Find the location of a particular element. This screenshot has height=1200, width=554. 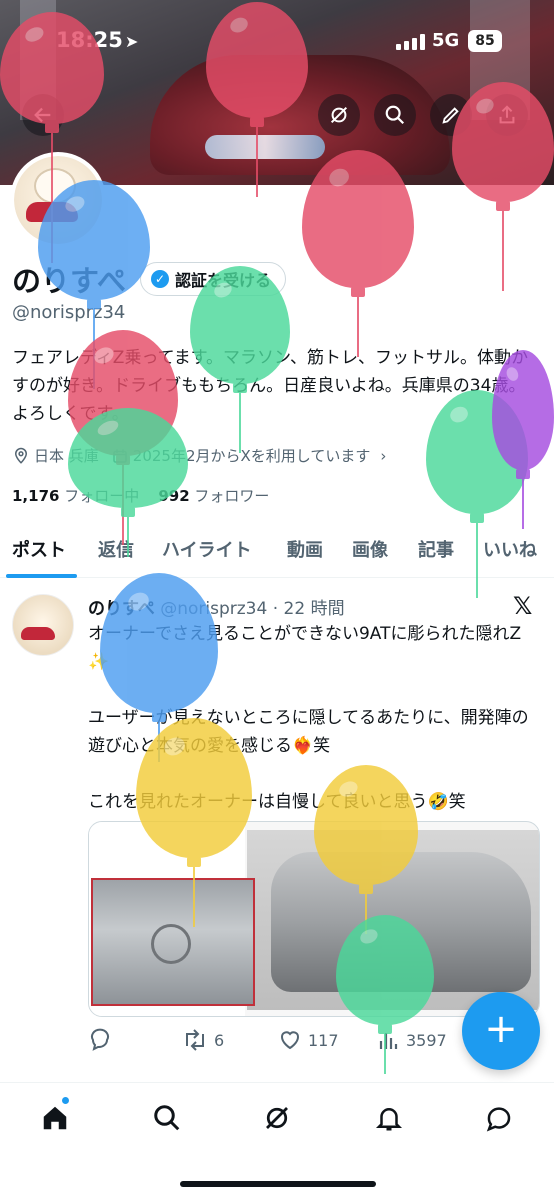

battery-indicator: 85 is located at coordinates (485, 41).